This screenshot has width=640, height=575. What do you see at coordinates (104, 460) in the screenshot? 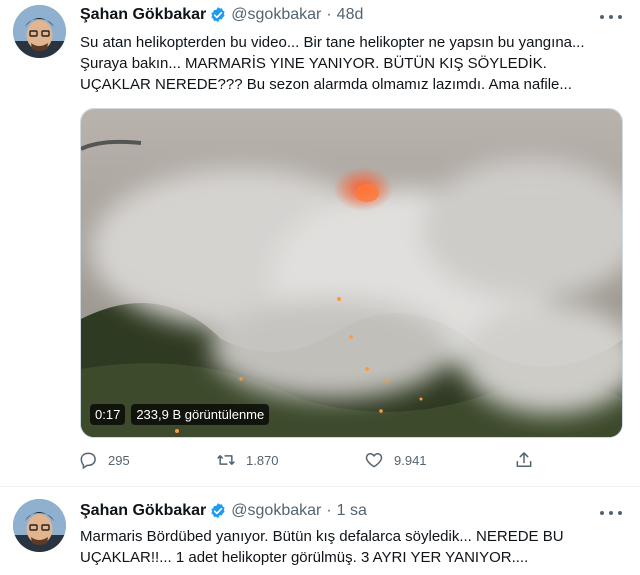
I see `reply-button: 295` at bounding box center [104, 460].